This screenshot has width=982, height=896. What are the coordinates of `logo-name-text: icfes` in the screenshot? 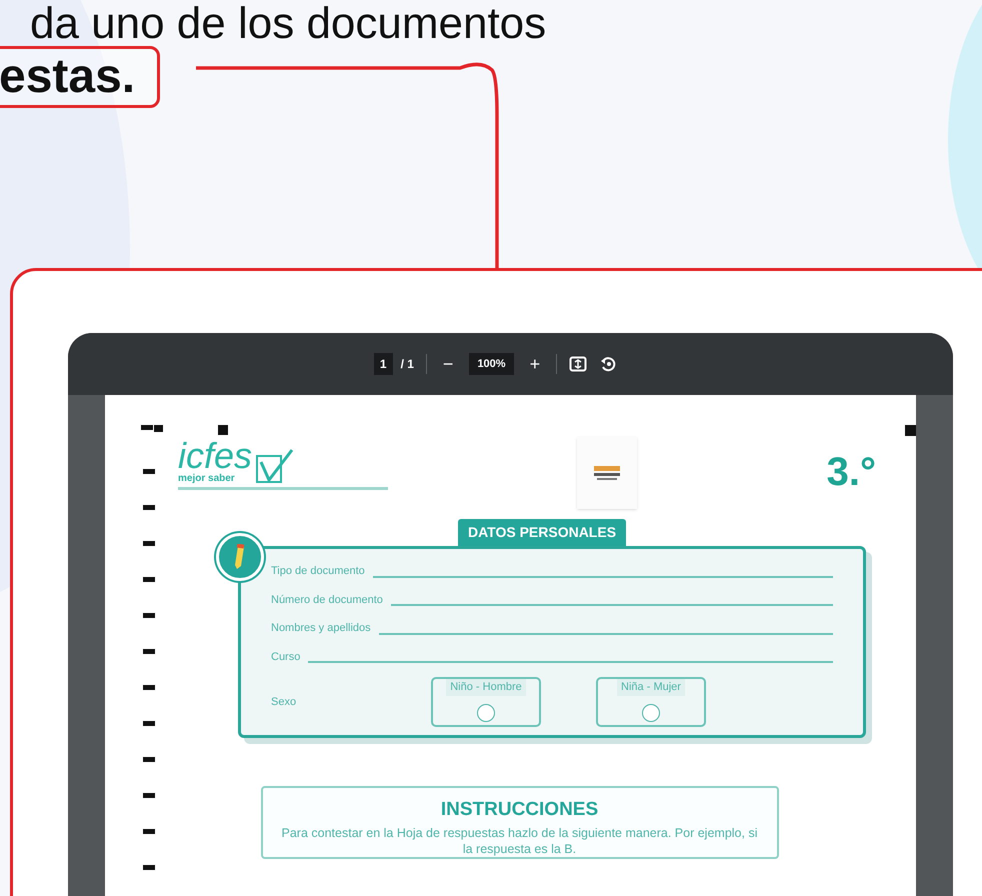 It's located at (215, 456).